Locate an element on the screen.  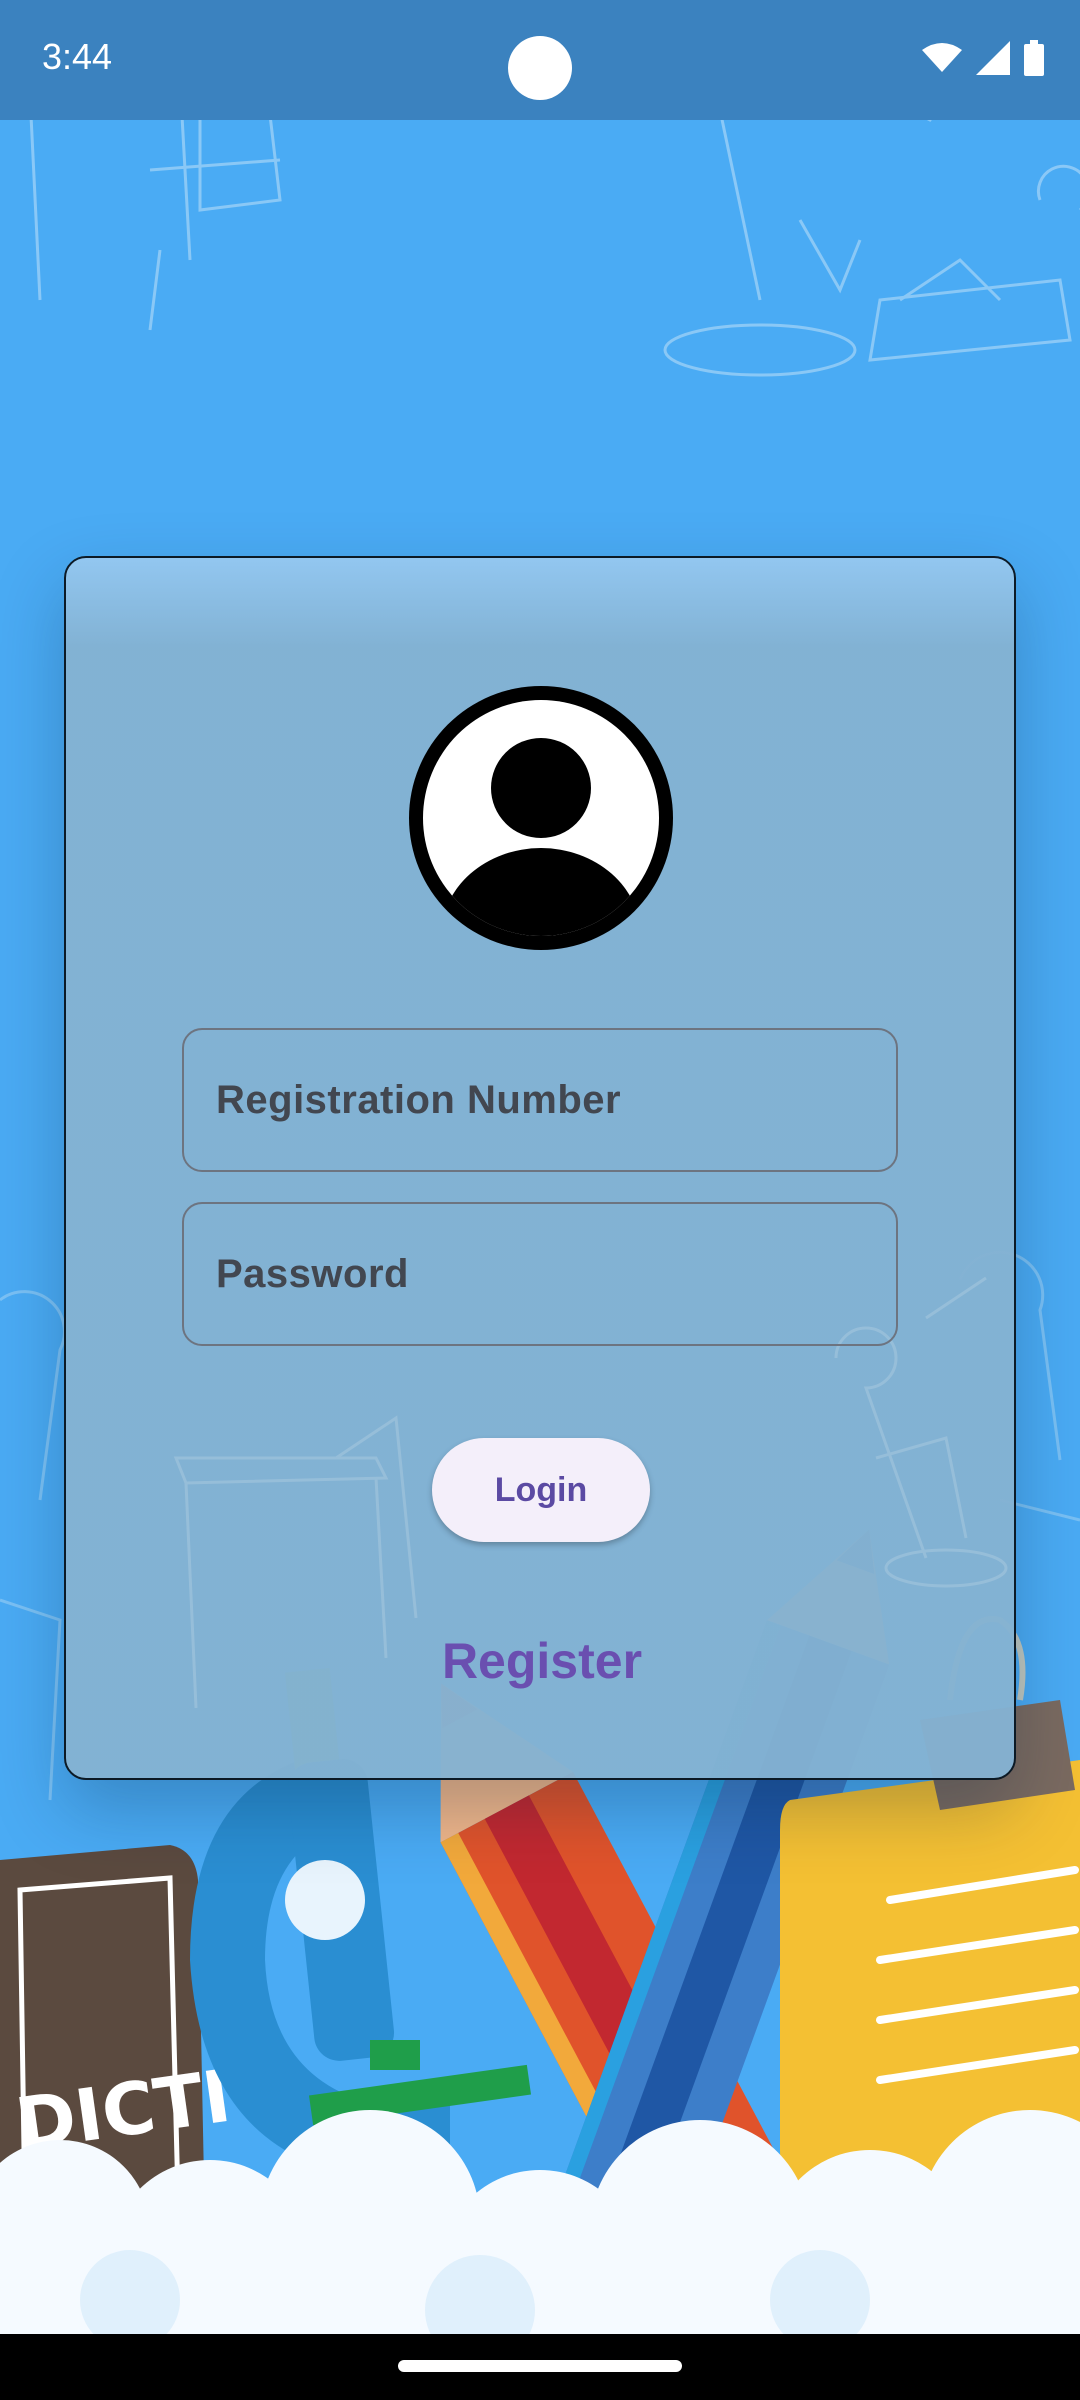
status-icons is located at coordinates (983, 58).